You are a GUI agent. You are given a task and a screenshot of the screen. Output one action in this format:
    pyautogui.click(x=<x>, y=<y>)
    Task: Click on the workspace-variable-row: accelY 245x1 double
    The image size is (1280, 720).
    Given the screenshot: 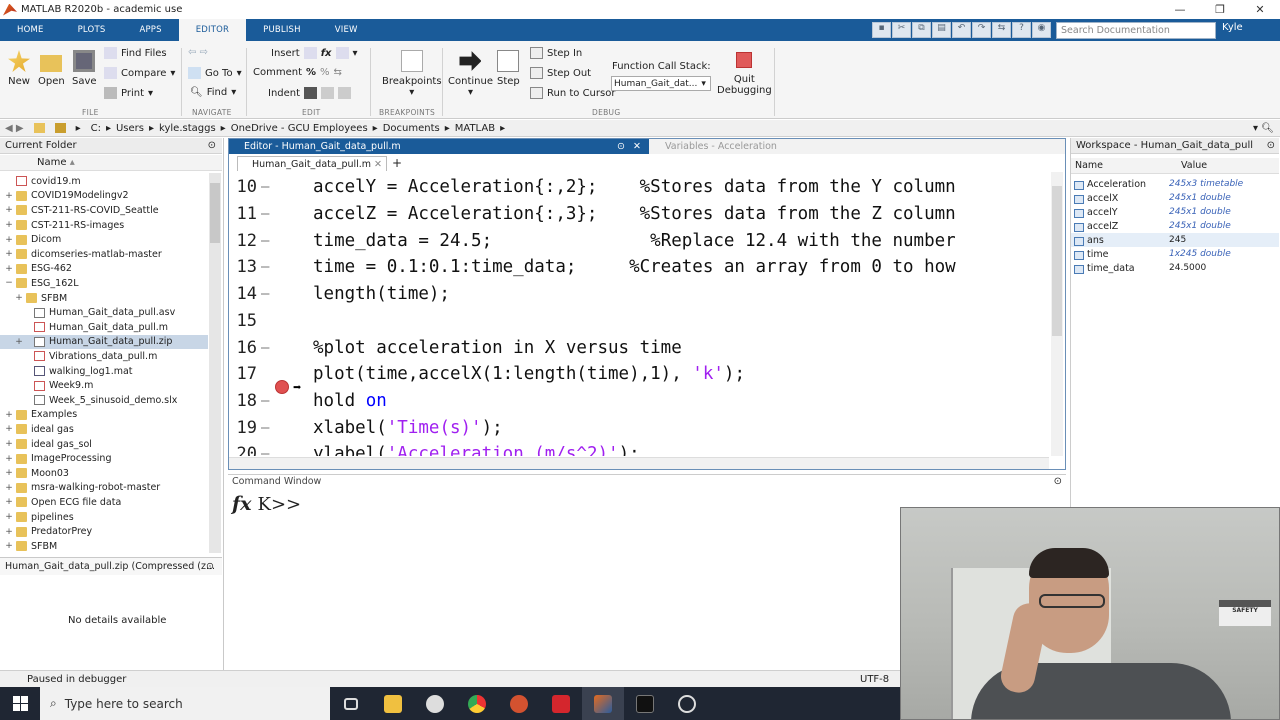 What is the action you would take?
    pyautogui.click(x=1175, y=212)
    